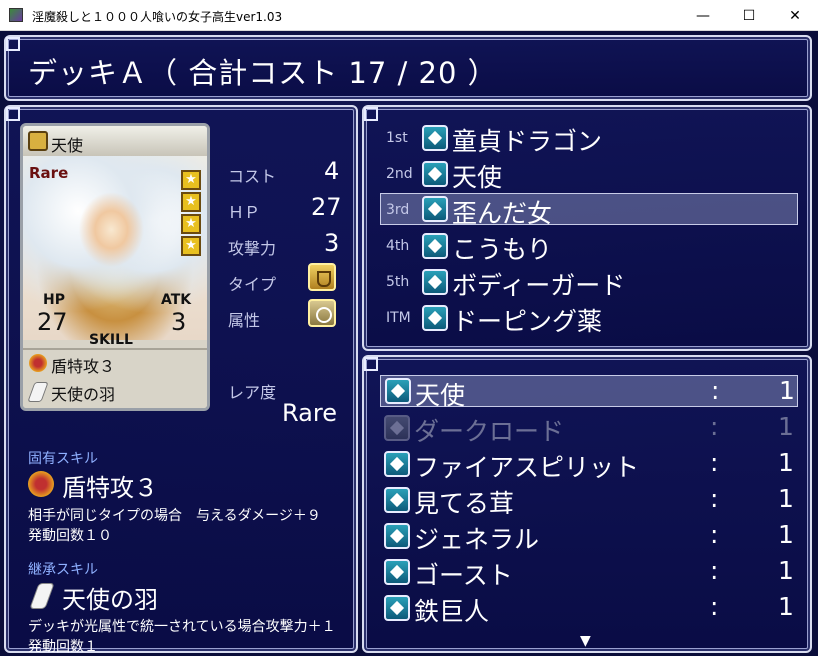 Image resolution: width=818 pixels, height=656 pixels. I want to click on slot-label: 4th, so click(398, 246).